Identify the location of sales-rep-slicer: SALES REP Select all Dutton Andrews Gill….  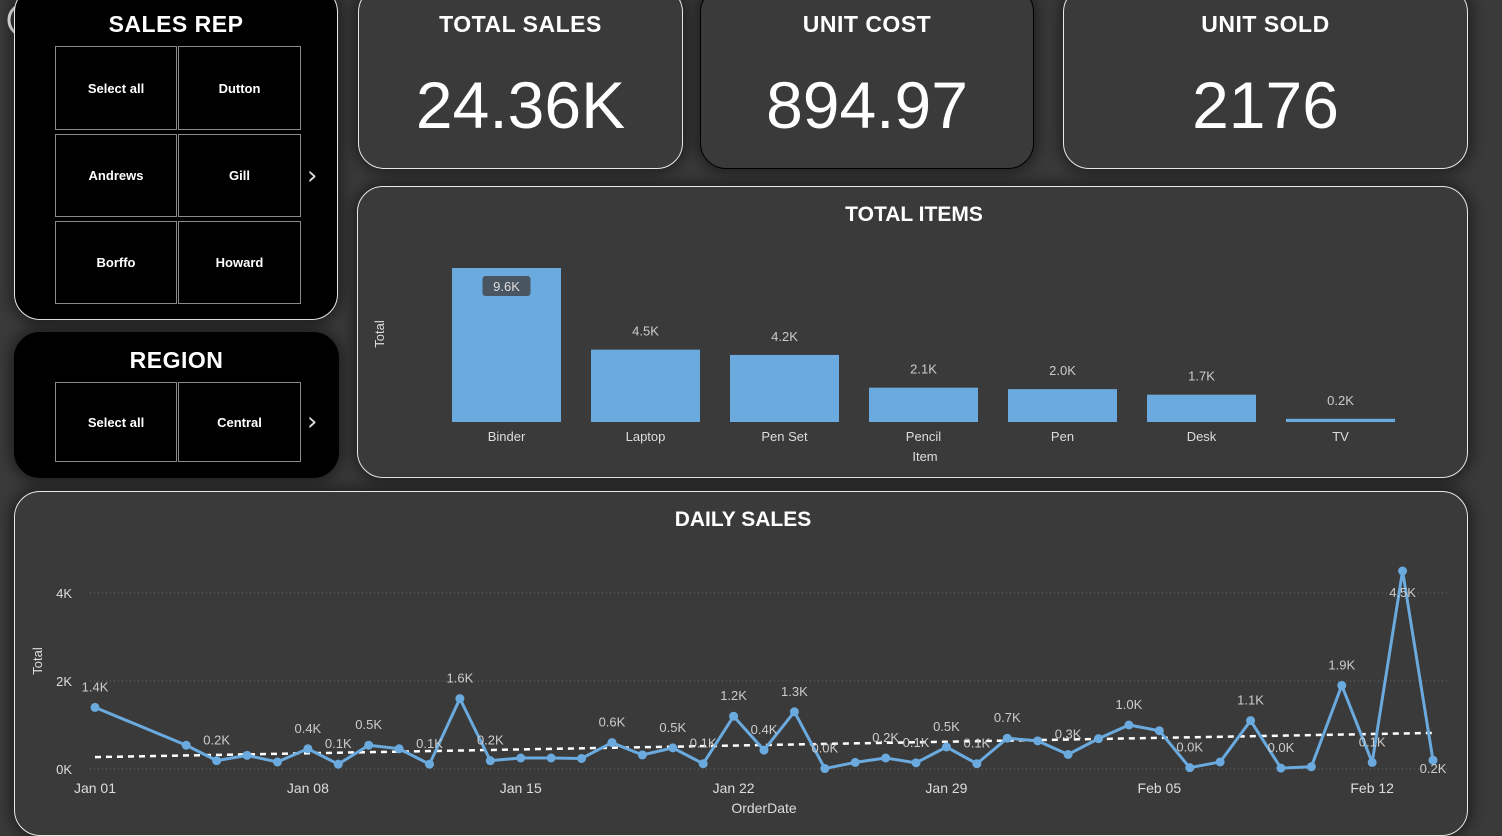
(176, 160).